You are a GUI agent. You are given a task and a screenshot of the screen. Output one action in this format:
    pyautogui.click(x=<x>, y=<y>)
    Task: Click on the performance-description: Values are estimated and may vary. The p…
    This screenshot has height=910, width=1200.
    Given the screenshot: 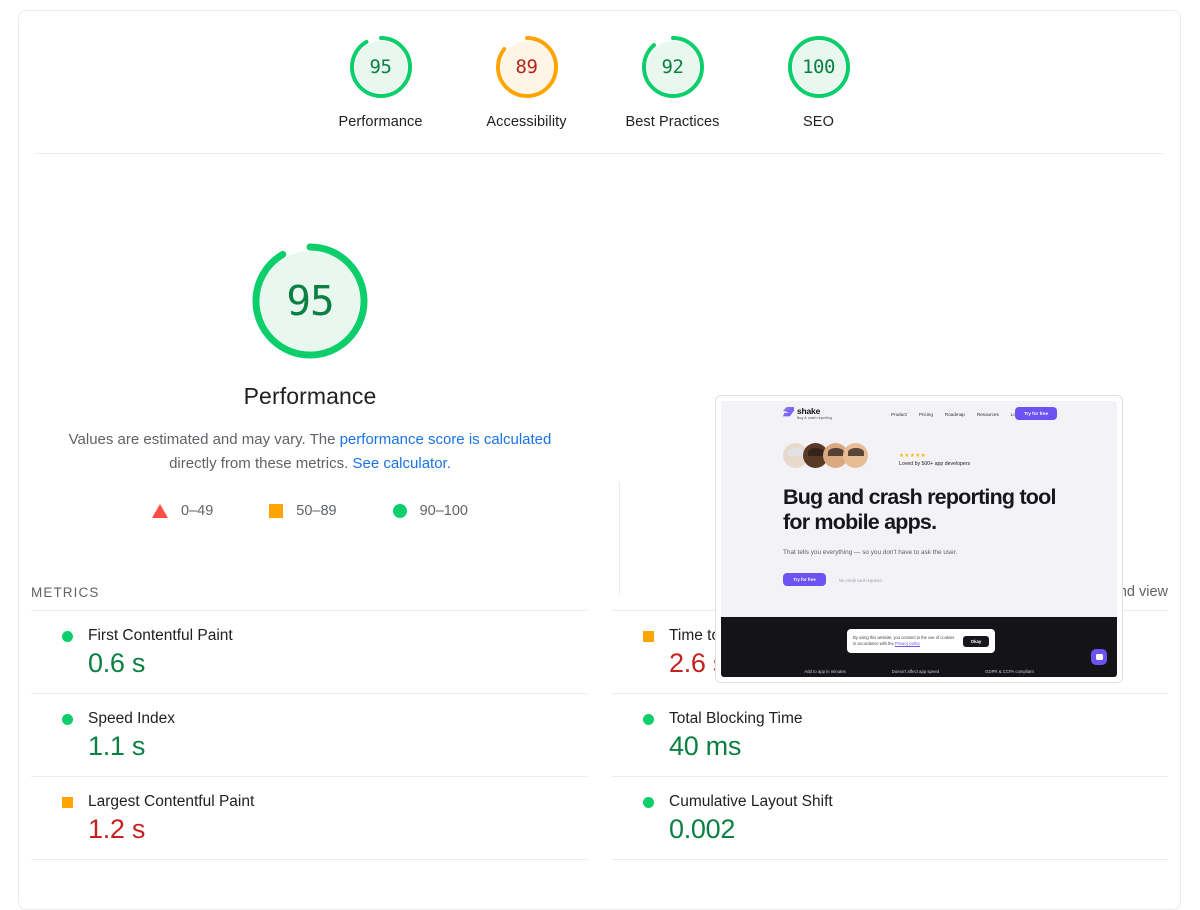 What is the action you would take?
    pyautogui.click(x=310, y=452)
    